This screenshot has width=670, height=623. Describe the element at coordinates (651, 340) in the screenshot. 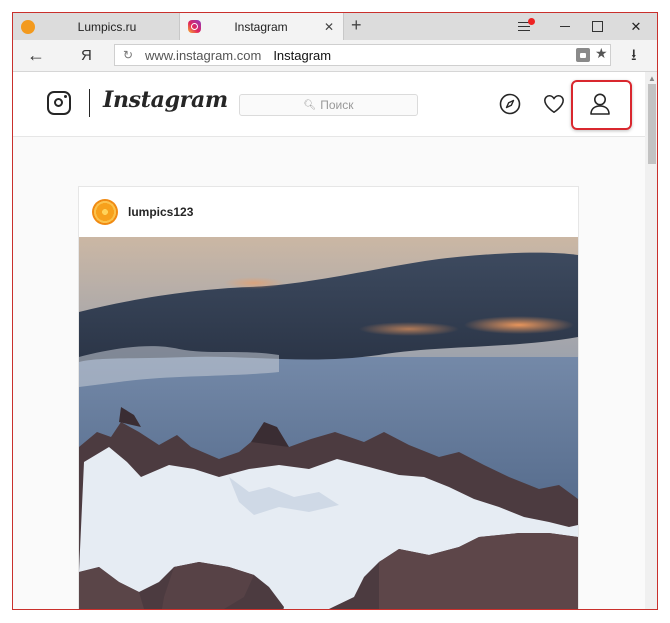

I see `page-scrollbar: ▲` at that location.